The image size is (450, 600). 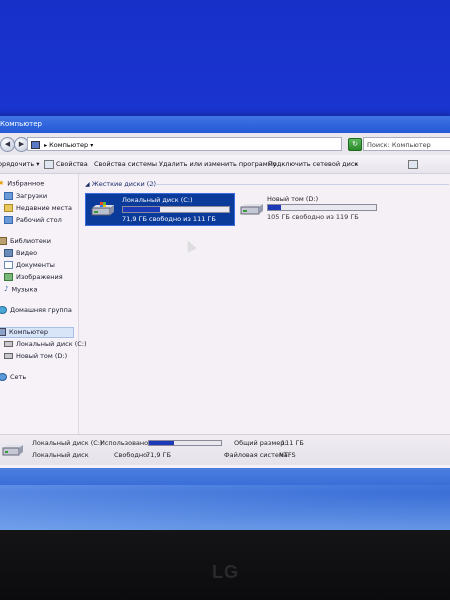 I want to click on nav-music: ♪ Музыка, so click(x=20, y=289).